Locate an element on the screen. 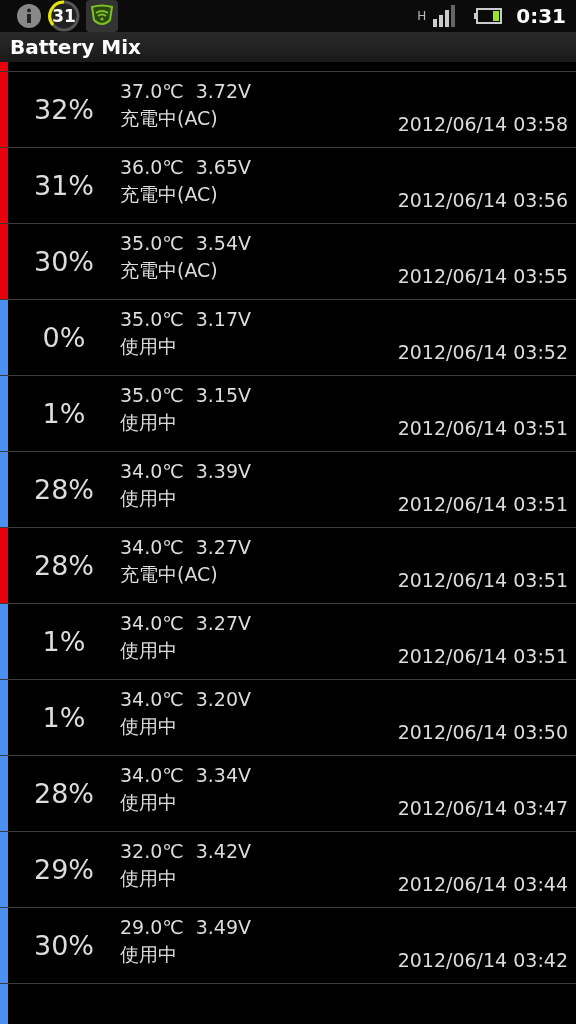  timestamp: 2012/06/14 03:55 is located at coordinates (483, 276).